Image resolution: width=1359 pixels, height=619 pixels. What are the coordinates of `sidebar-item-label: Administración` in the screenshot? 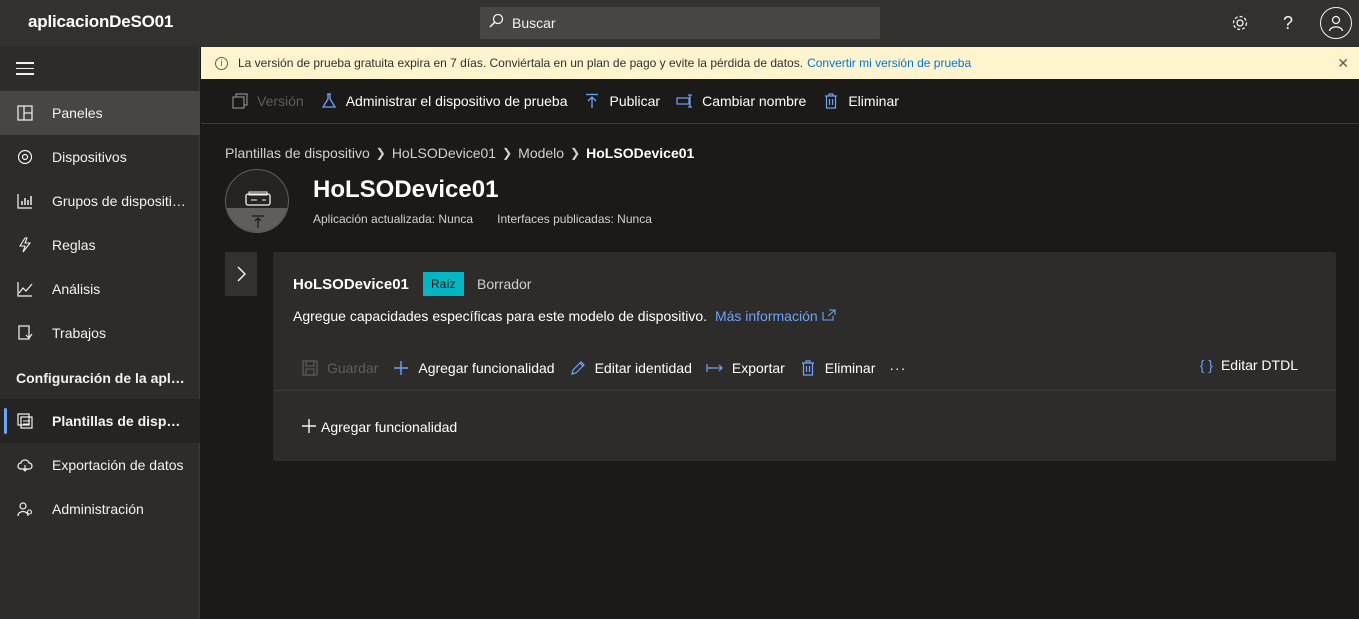 It's located at (98, 509).